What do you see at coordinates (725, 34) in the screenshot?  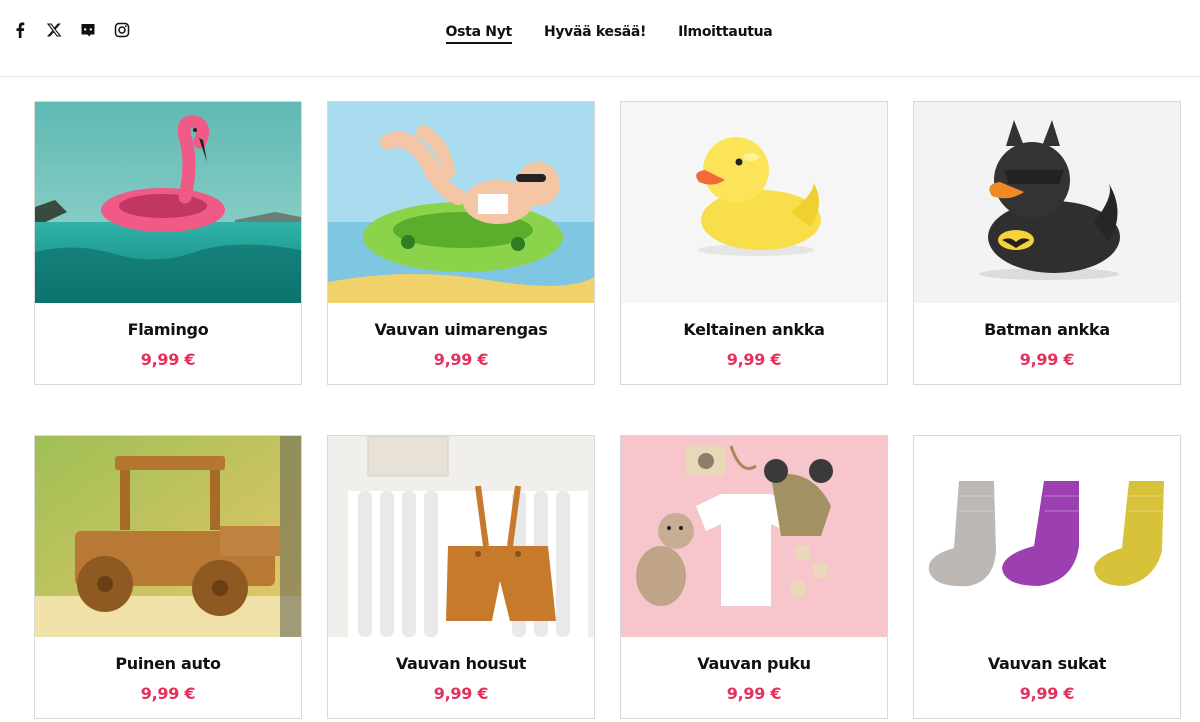 I see `nav-item-ilmoittautua: Ilmoittautua` at bounding box center [725, 34].